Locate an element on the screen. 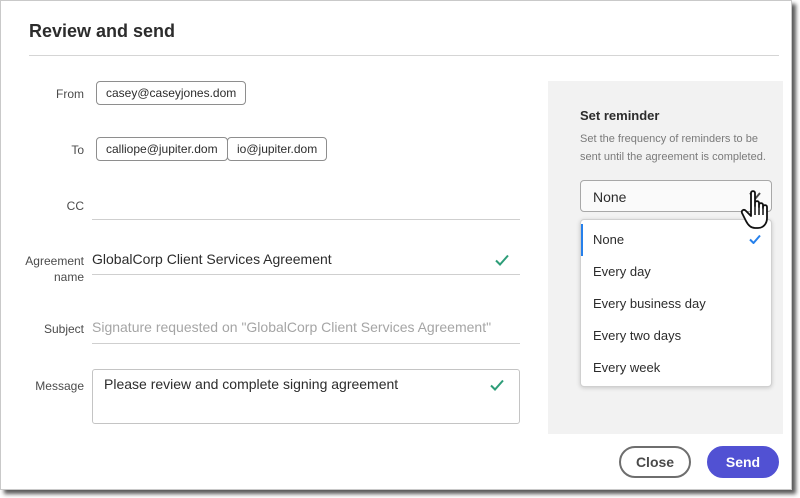 Image resolution: width=800 pixels, height=498 pixels. to-chip-io: io@jupiter.dom is located at coordinates (277, 149).